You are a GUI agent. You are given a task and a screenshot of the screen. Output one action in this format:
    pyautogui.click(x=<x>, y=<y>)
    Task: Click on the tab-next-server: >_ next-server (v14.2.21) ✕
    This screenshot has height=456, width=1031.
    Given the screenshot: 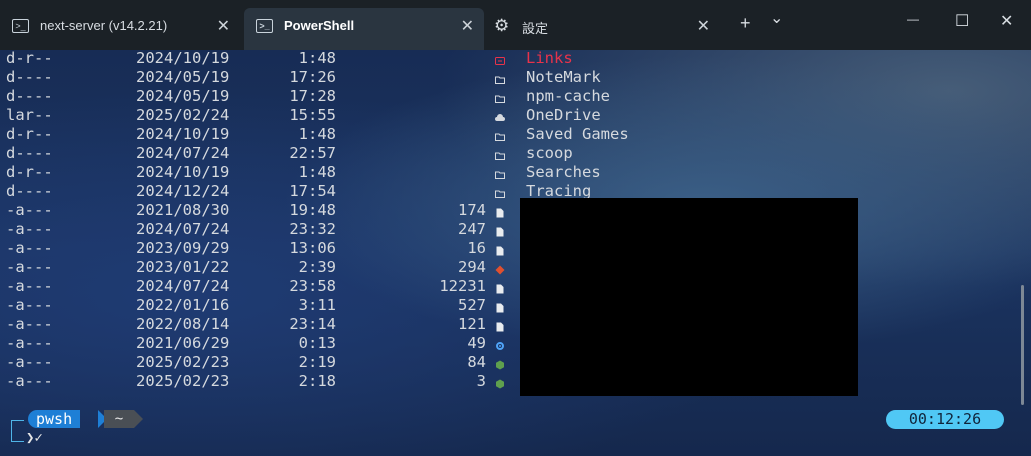 What is the action you would take?
    pyautogui.click(x=120, y=25)
    